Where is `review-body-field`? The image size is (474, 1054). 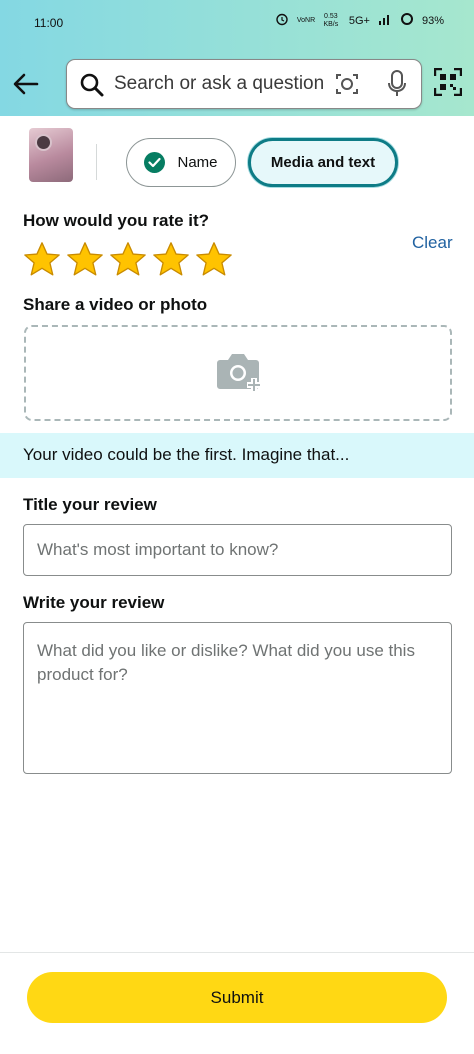 review-body-field is located at coordinates (237, 698).